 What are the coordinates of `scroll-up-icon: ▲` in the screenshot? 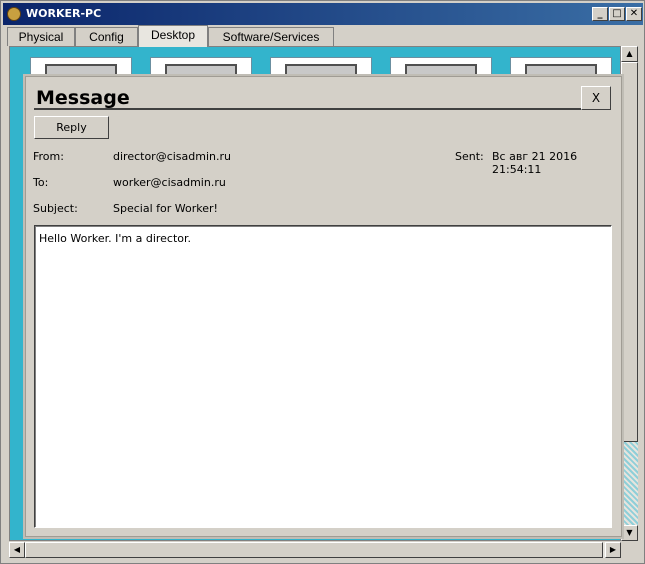 It's located at (629, 54).